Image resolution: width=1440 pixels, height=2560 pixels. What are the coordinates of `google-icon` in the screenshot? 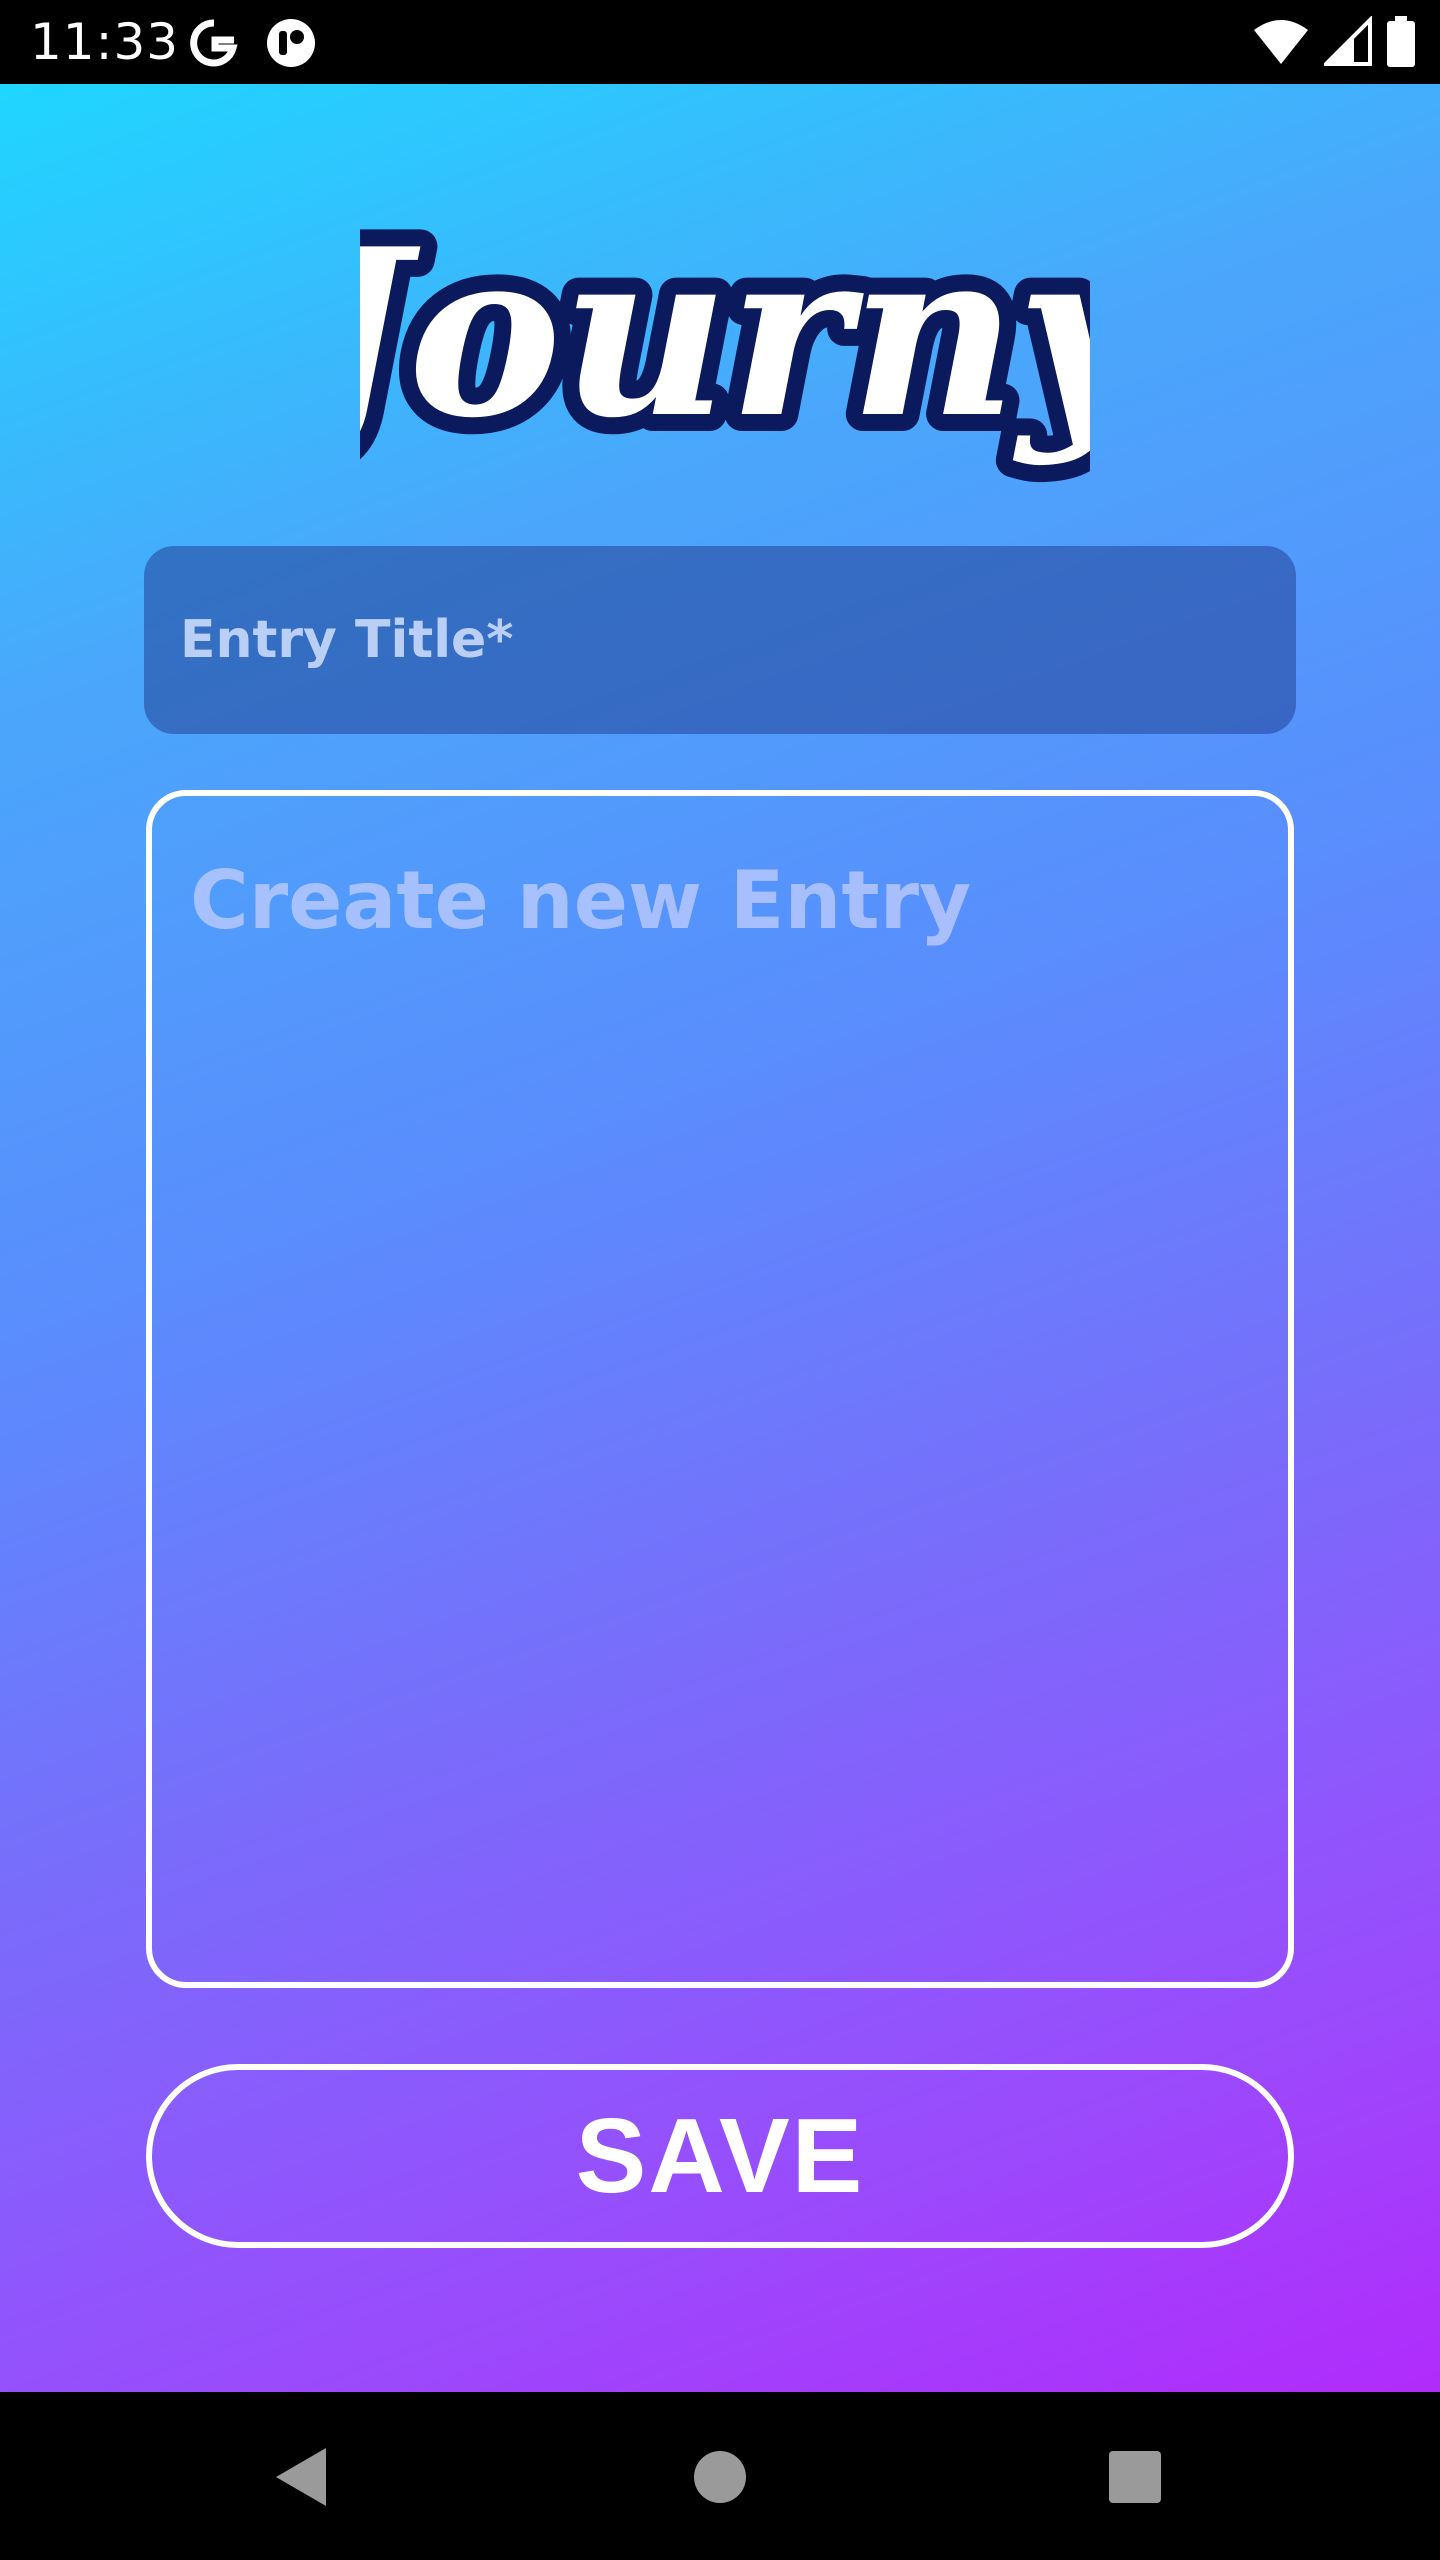 It's located at (214, 43).